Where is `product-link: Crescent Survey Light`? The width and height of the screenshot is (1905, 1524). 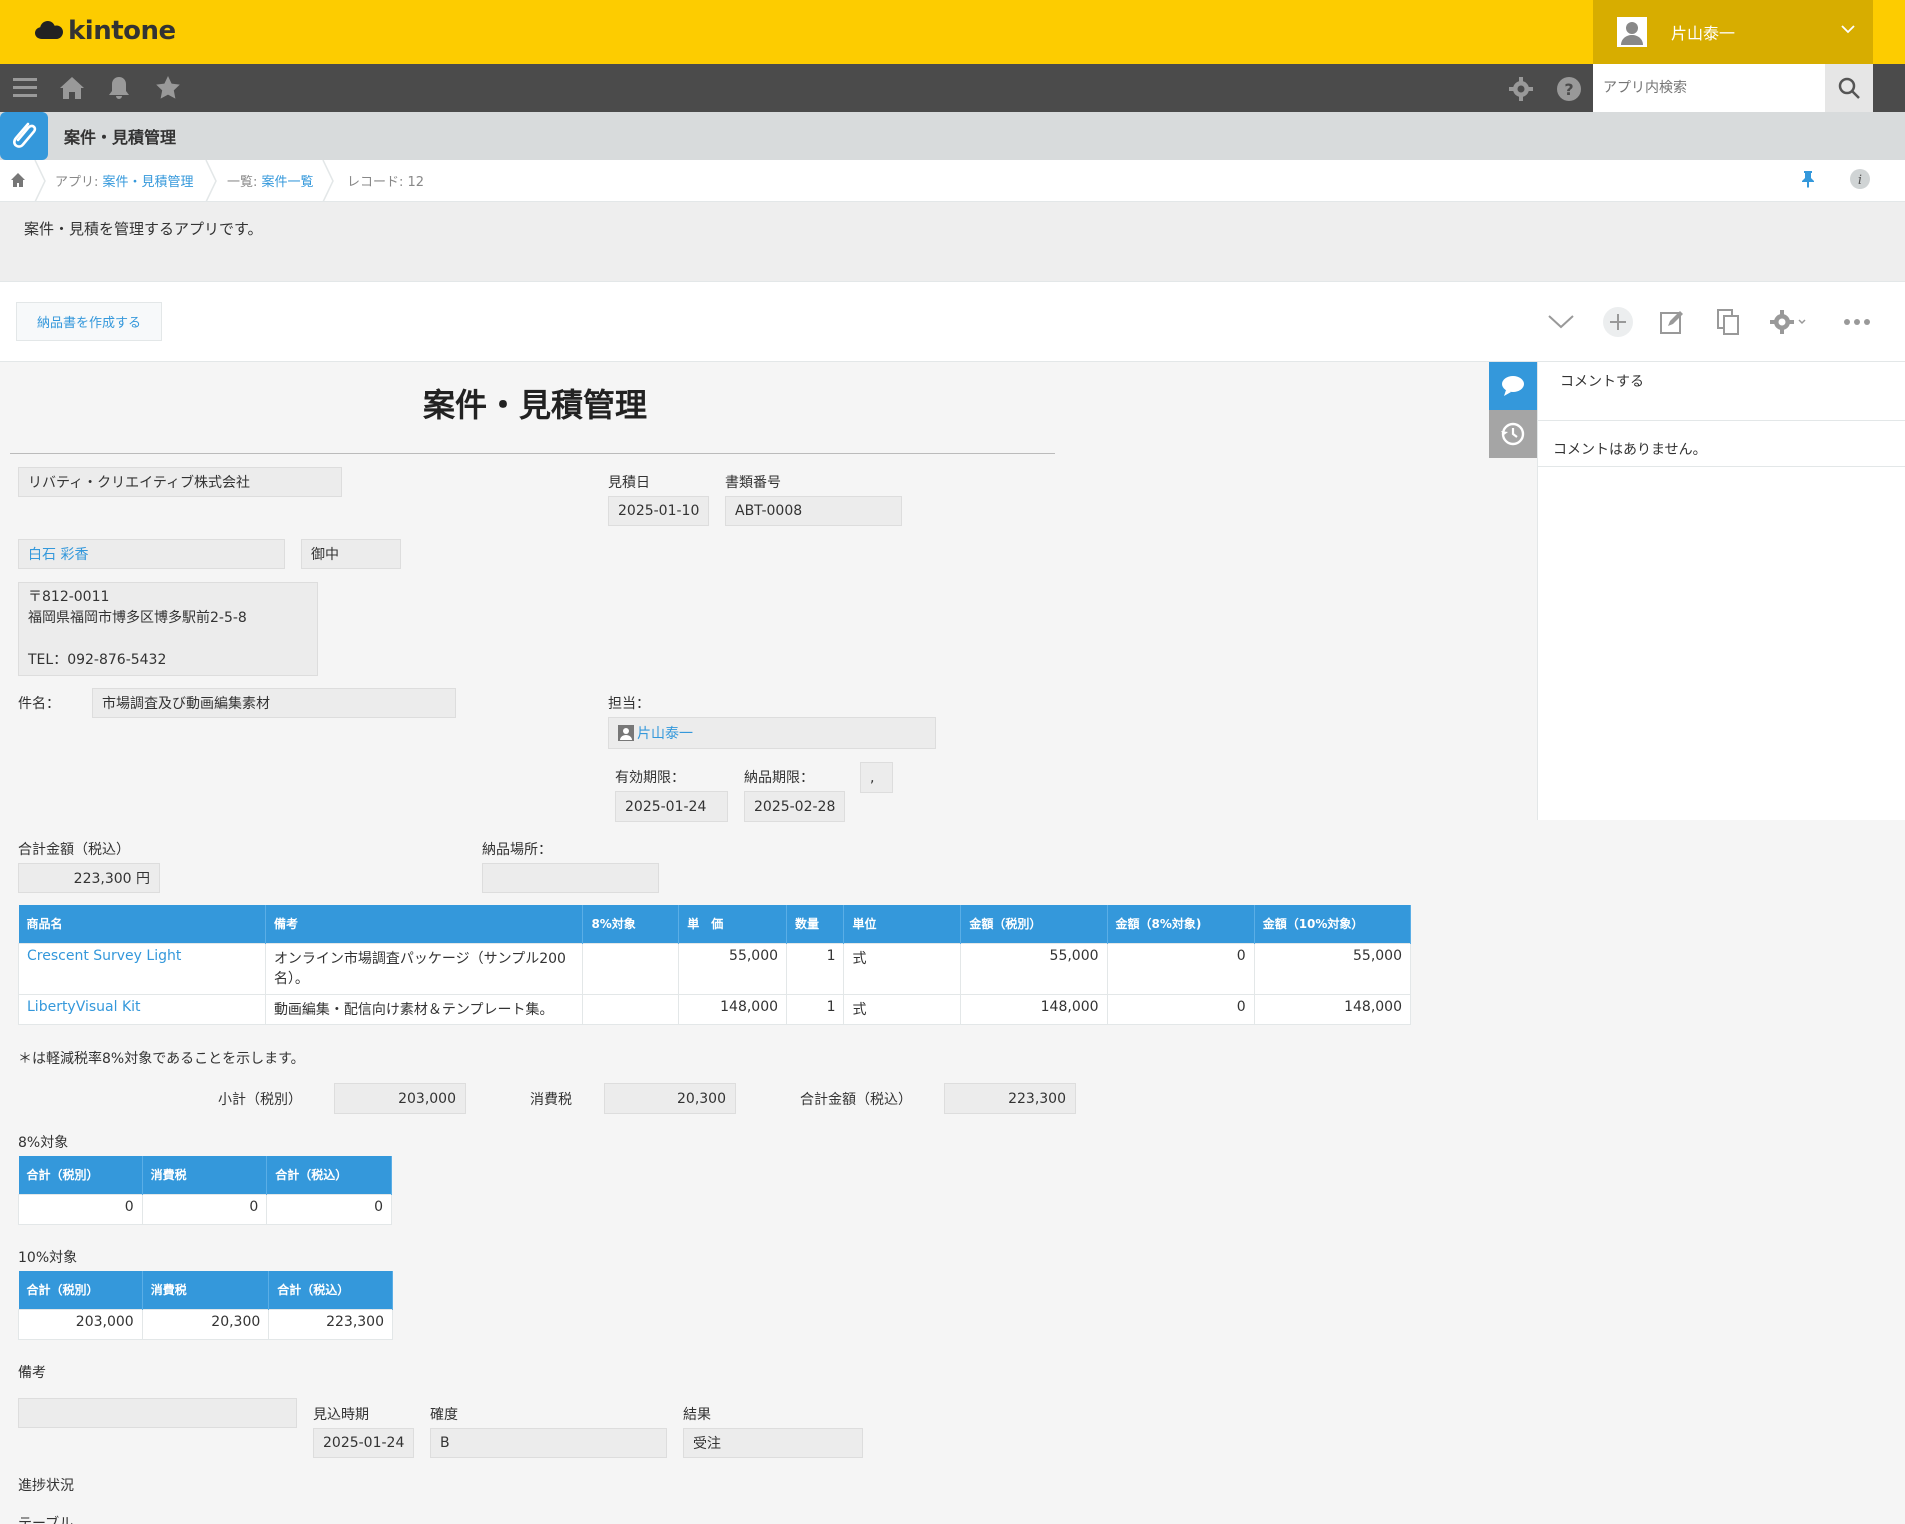 product-link: Crescent Survey Light is located at coordinates (104, 956).